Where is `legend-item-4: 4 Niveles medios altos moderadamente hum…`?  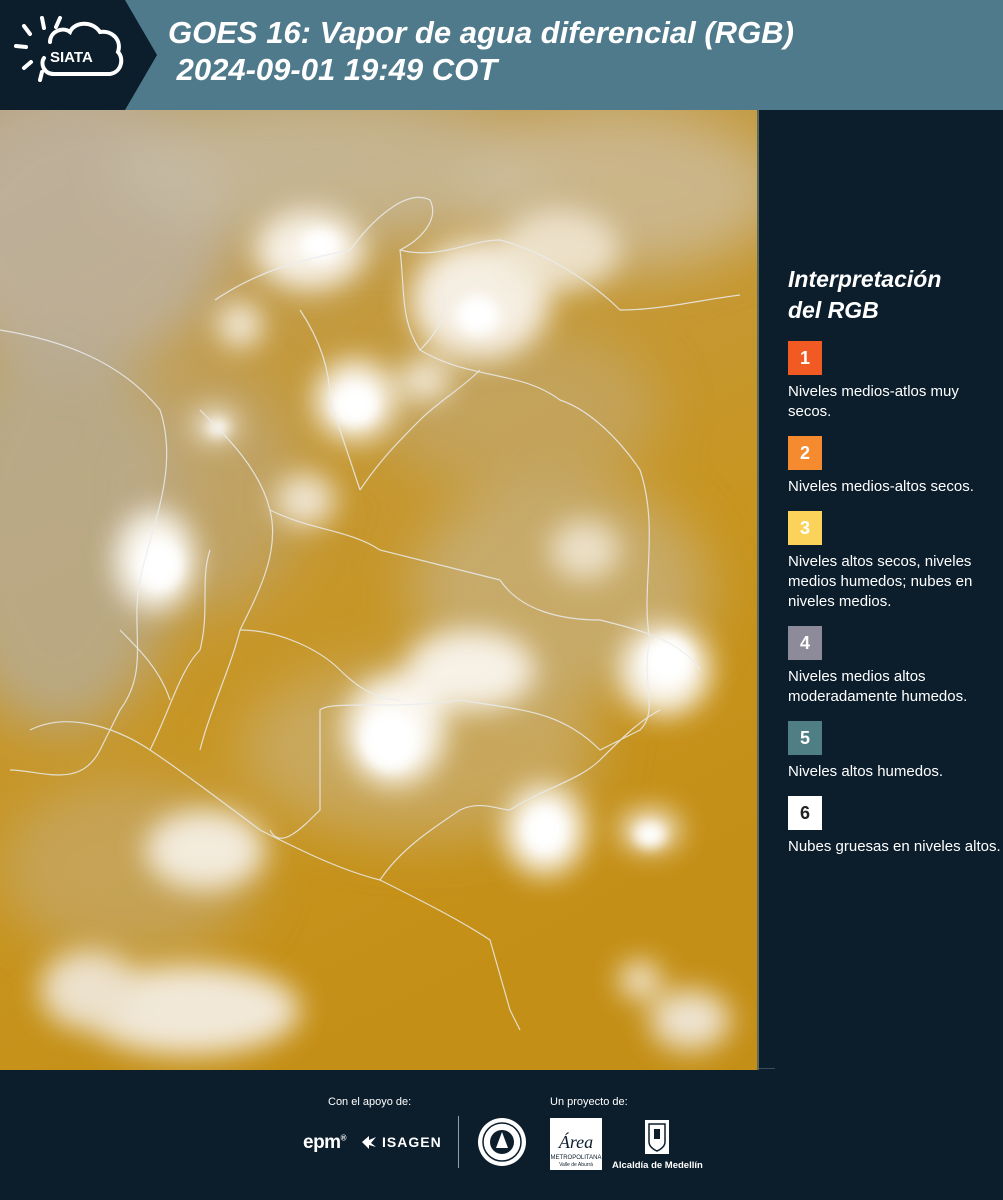
legend-item-4: 4 Niveles medios altos moderadamente hum… is located at coordinates (895, 666).